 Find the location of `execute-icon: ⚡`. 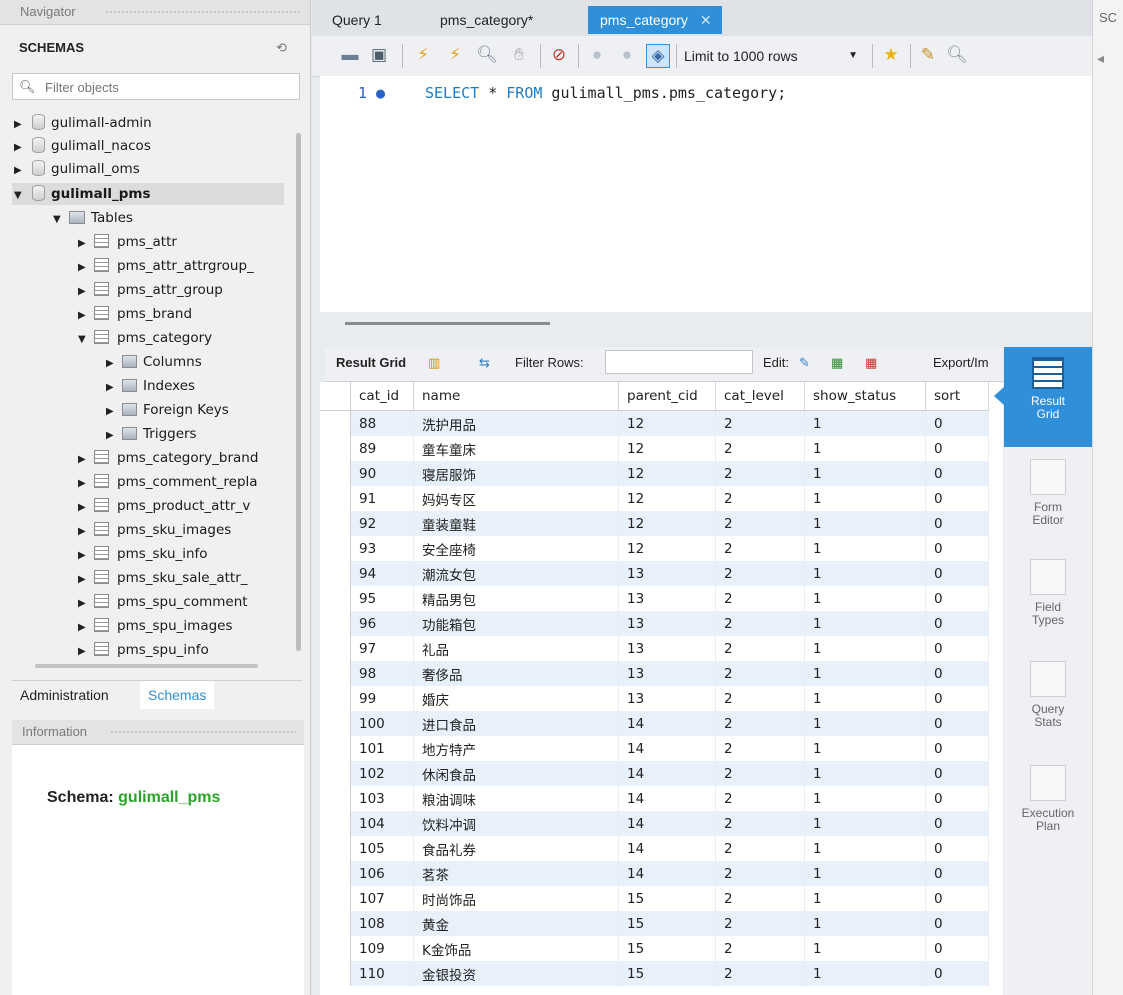

execute-icon: ⚡ is located at coordinates (423, 55).